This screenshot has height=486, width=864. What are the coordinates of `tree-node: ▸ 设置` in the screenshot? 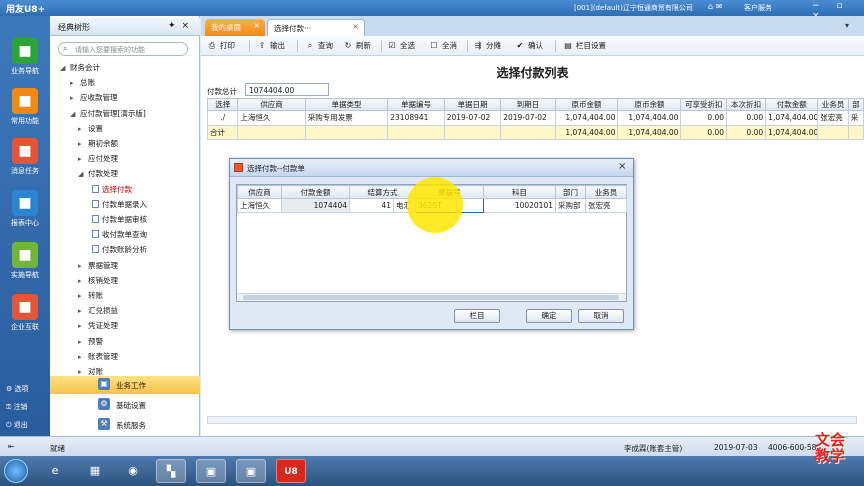 It's located at (90, 128).